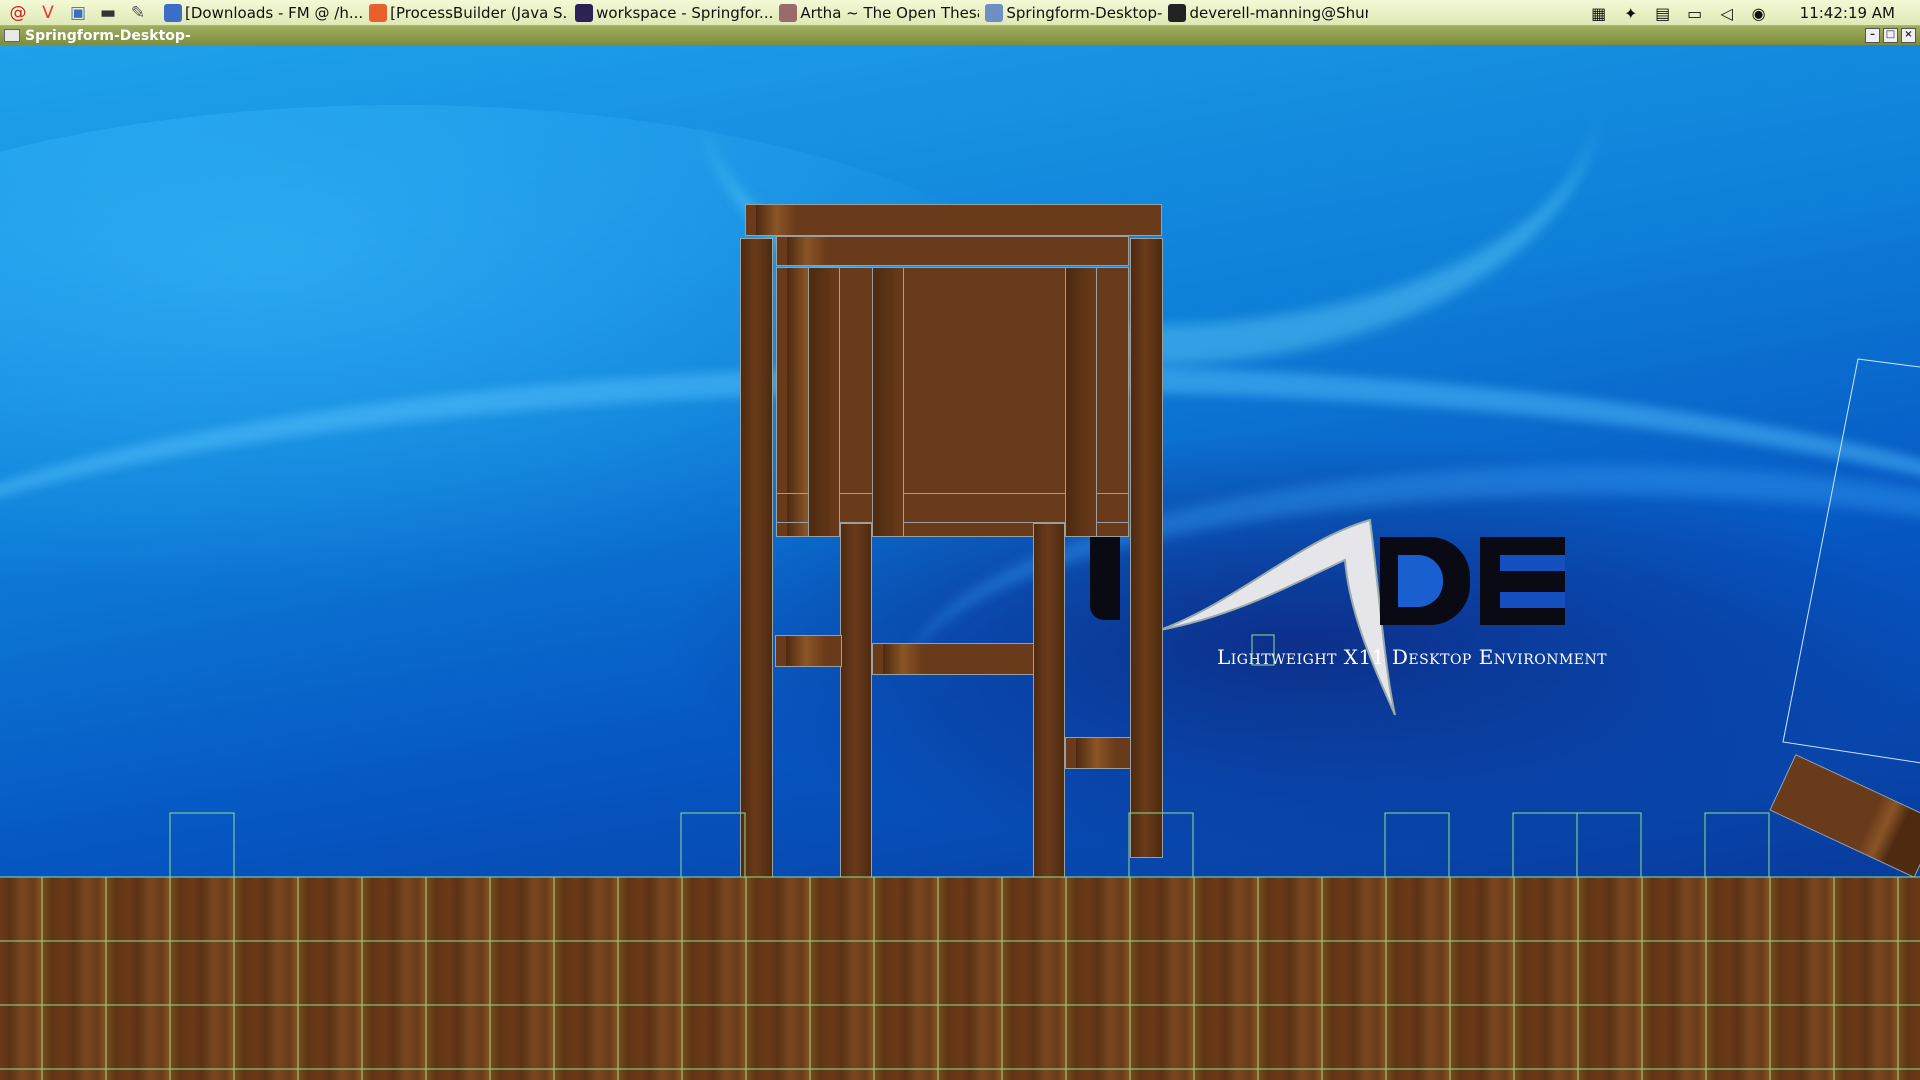 This screenshot has width=1920, height=1080. What do you see at coordinates (78, 13) in the screenshot?
I see `file-manager-icon: ▣` at bounding box center [78, 13].